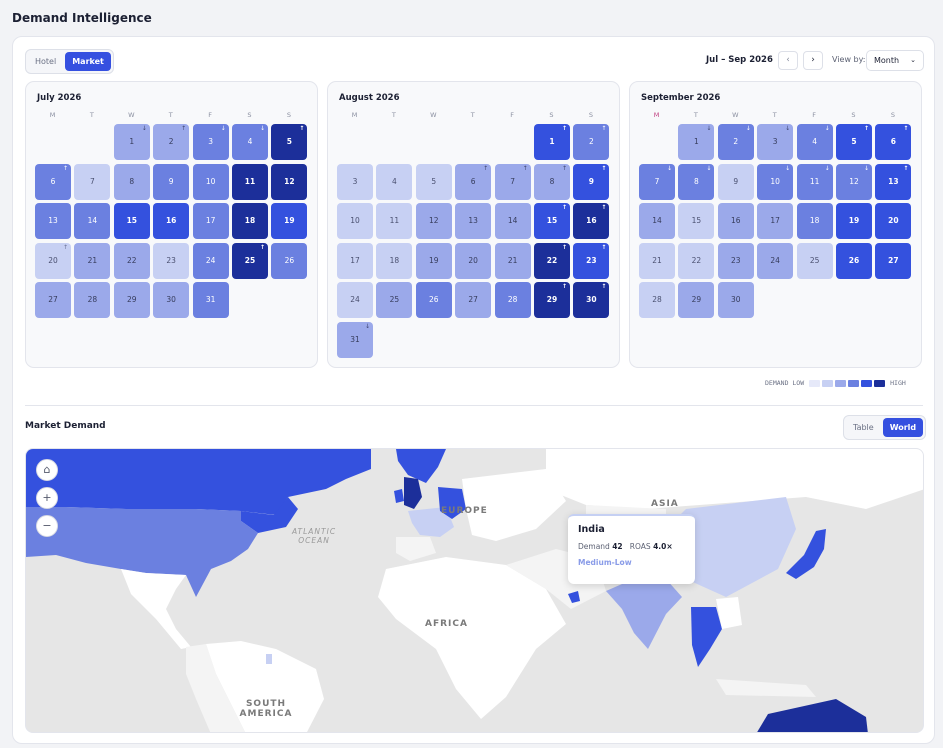 This screenshot has height=748, width=943. Describe the element at coordinates (552, 142) in the screenshot. I see `calendar-day: 1 ↑` at that location.